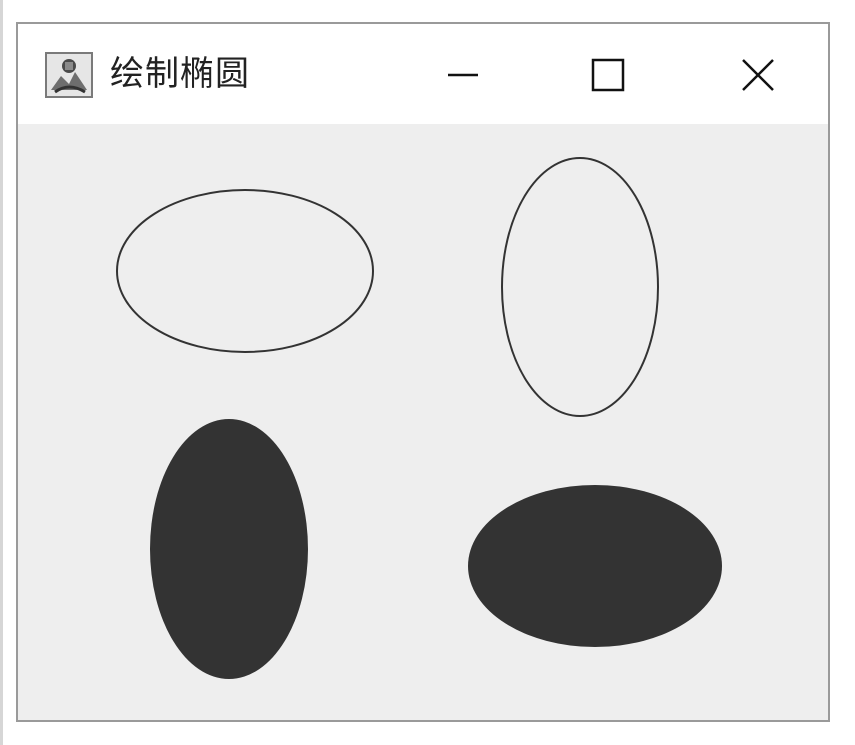  Describe the element at coordinates (69, 75) in the screenshot. I see `java-app-icon` at that location.